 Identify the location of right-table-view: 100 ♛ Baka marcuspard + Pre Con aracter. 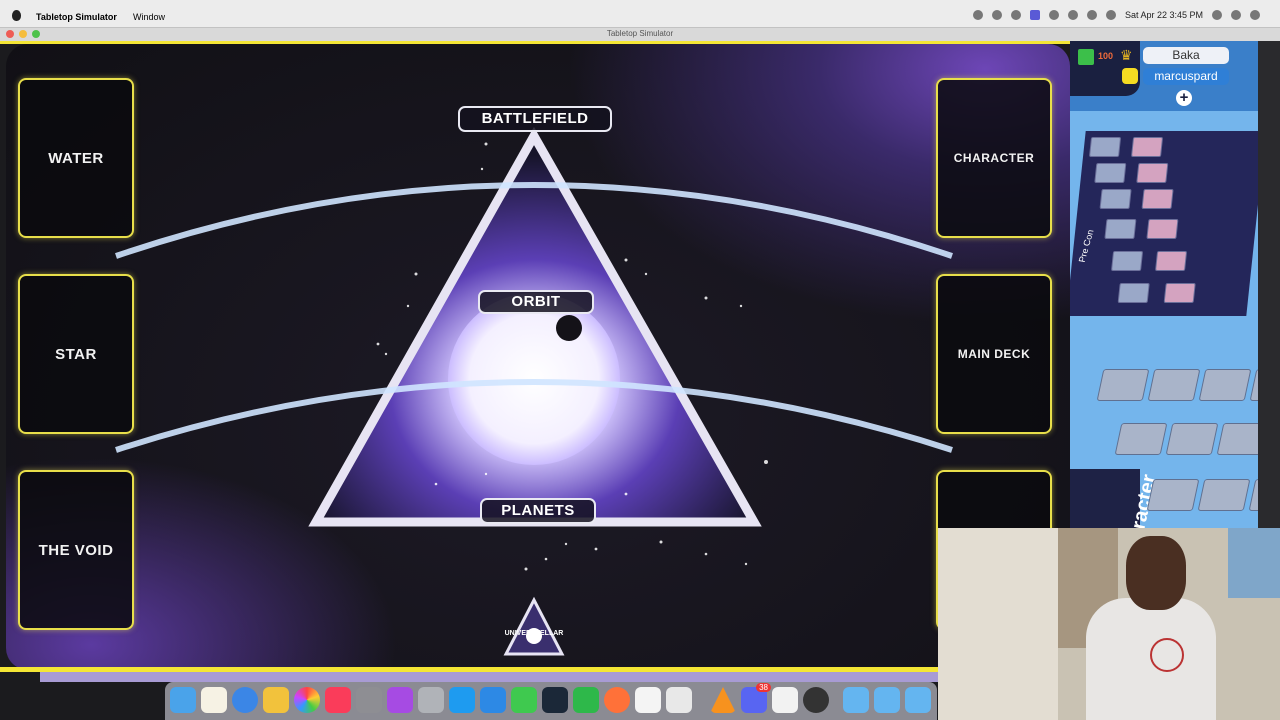
(1165, 286).